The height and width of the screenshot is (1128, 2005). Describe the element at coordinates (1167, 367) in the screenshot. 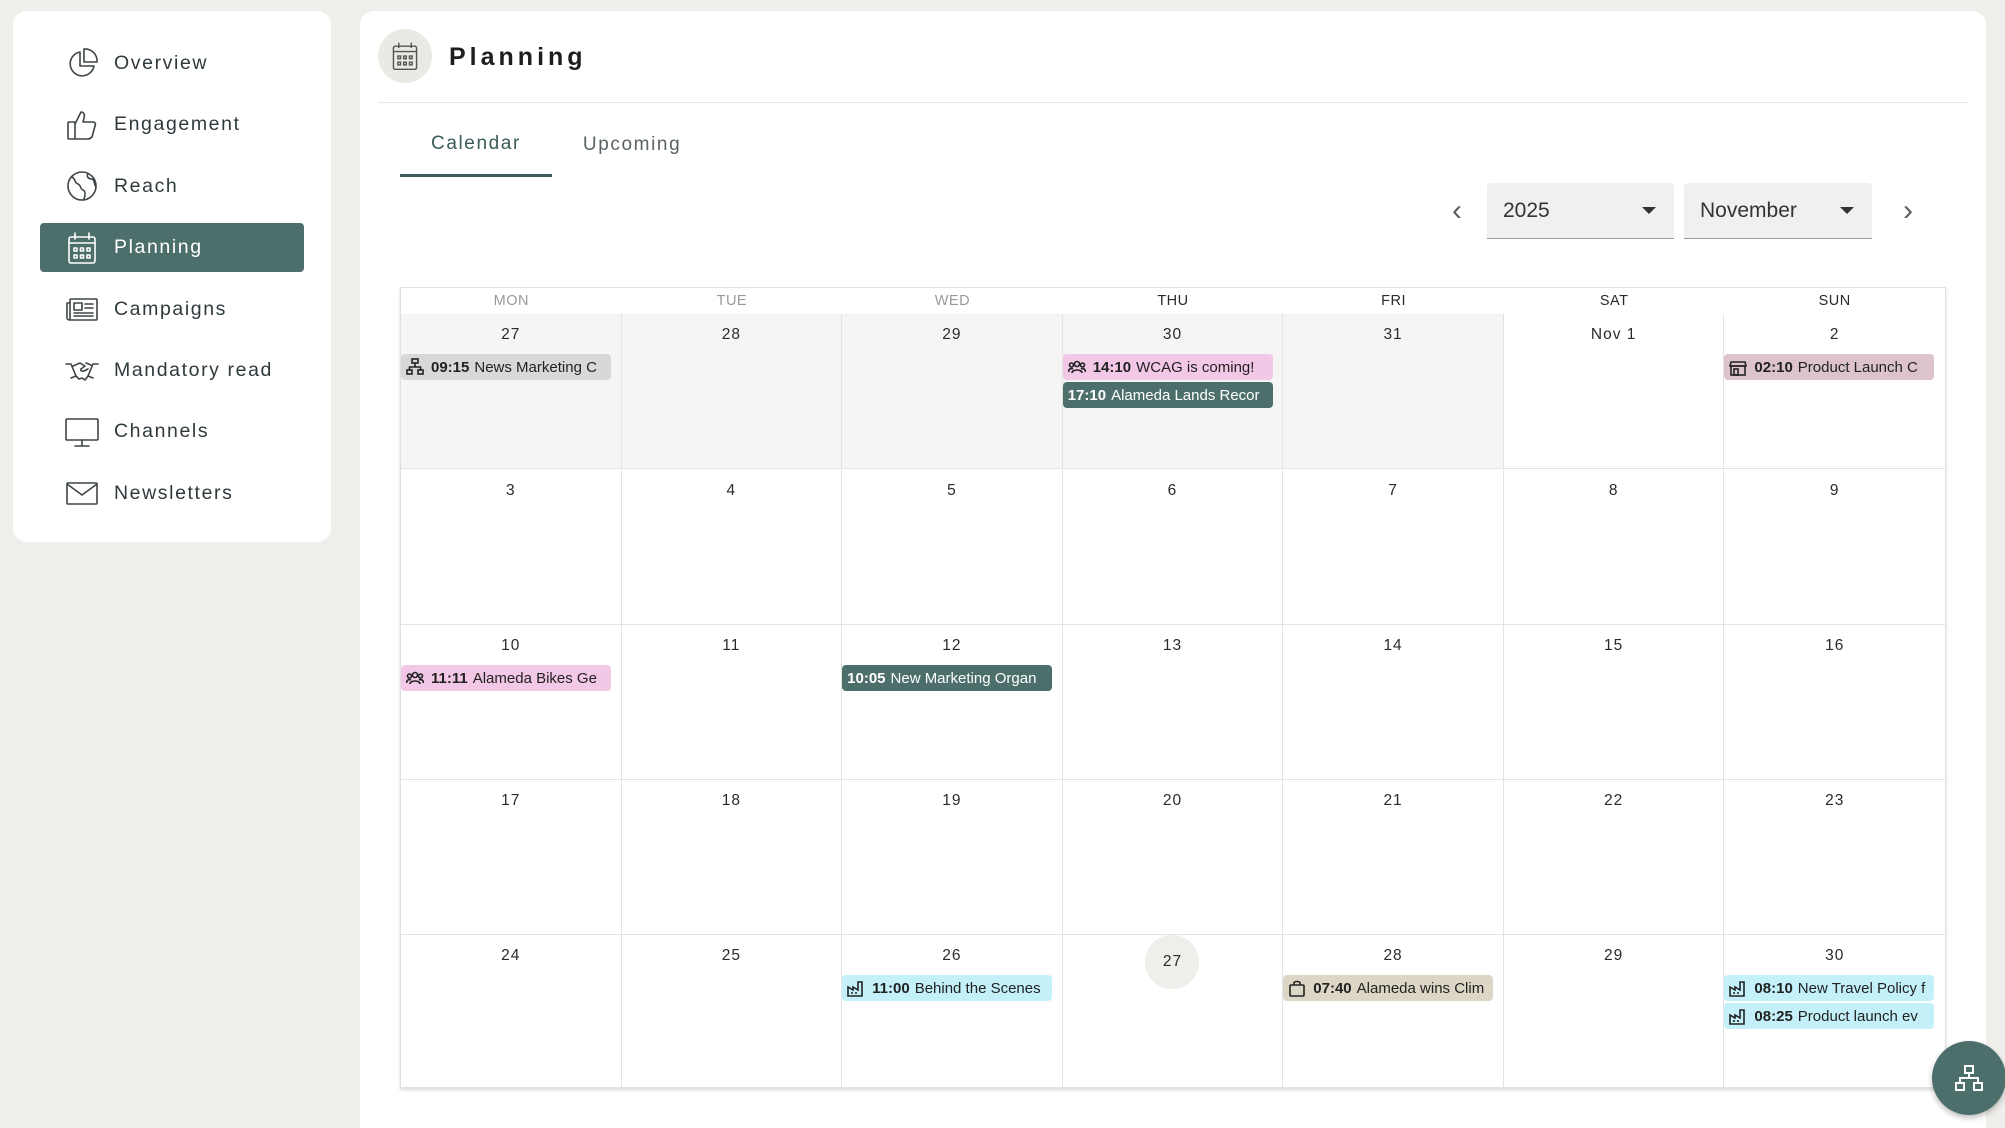

I see `calendar-event: 14:10 WCAG is coming!` at that location.